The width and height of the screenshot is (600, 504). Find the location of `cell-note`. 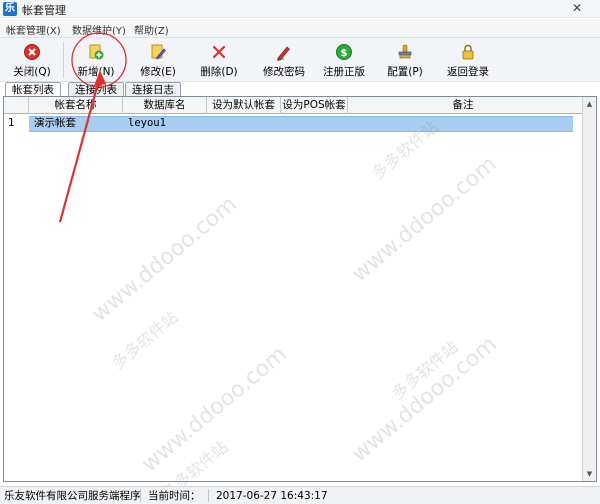

cell-note is located at coordinates (462, 124).